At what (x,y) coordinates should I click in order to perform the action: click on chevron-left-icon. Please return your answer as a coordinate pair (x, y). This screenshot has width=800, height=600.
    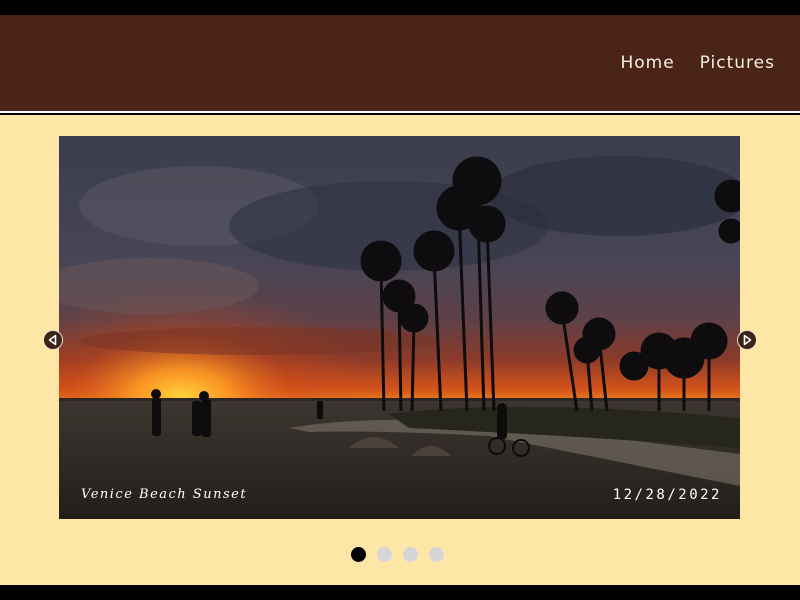
    Looking at the image, I should click on (52, 340).